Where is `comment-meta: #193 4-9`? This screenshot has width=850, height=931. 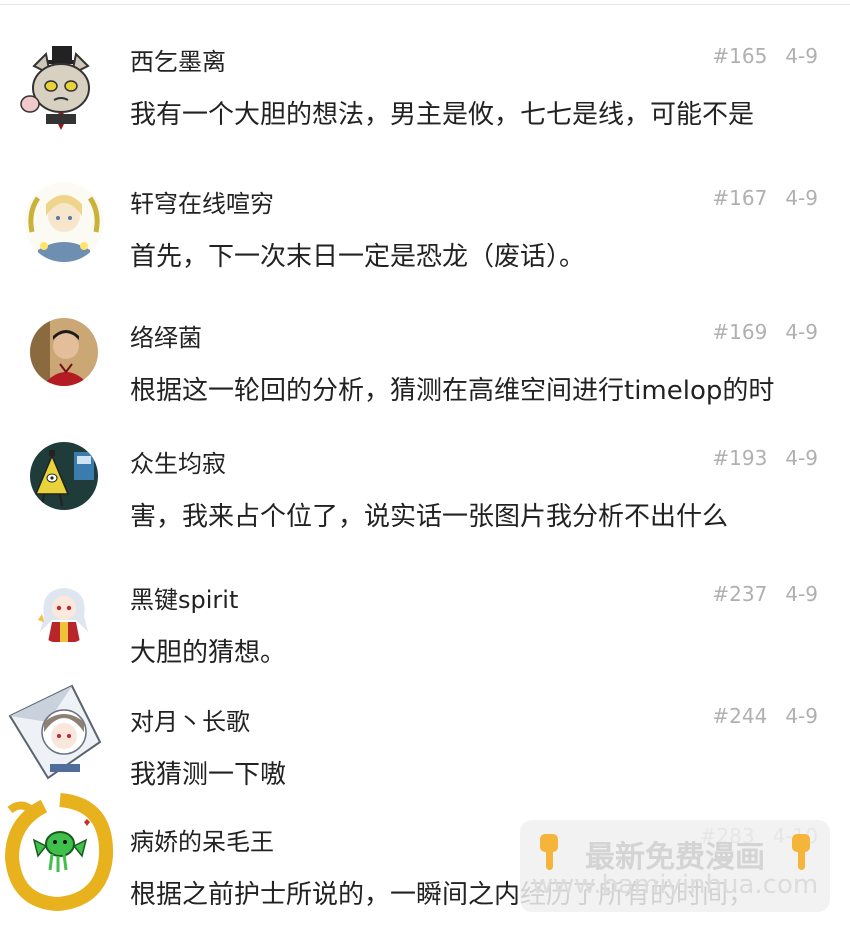
comment-meta: #193 4-9 is located at coordinates (765, 458).